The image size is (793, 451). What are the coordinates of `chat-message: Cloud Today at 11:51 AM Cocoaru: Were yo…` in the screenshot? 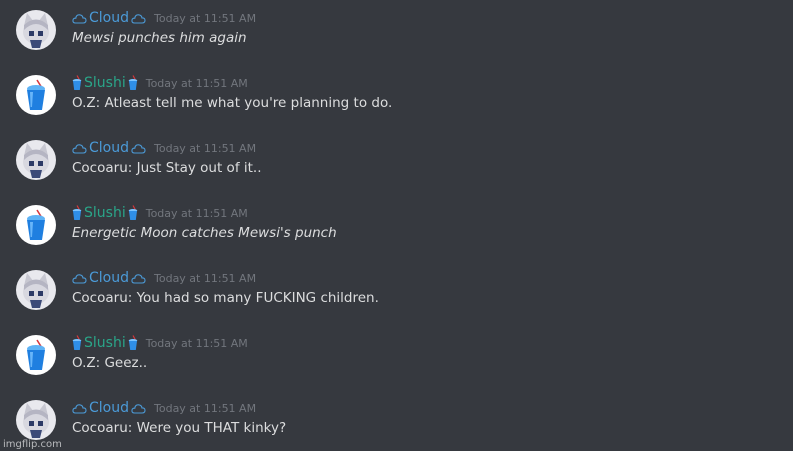 It's located at (396, 420).